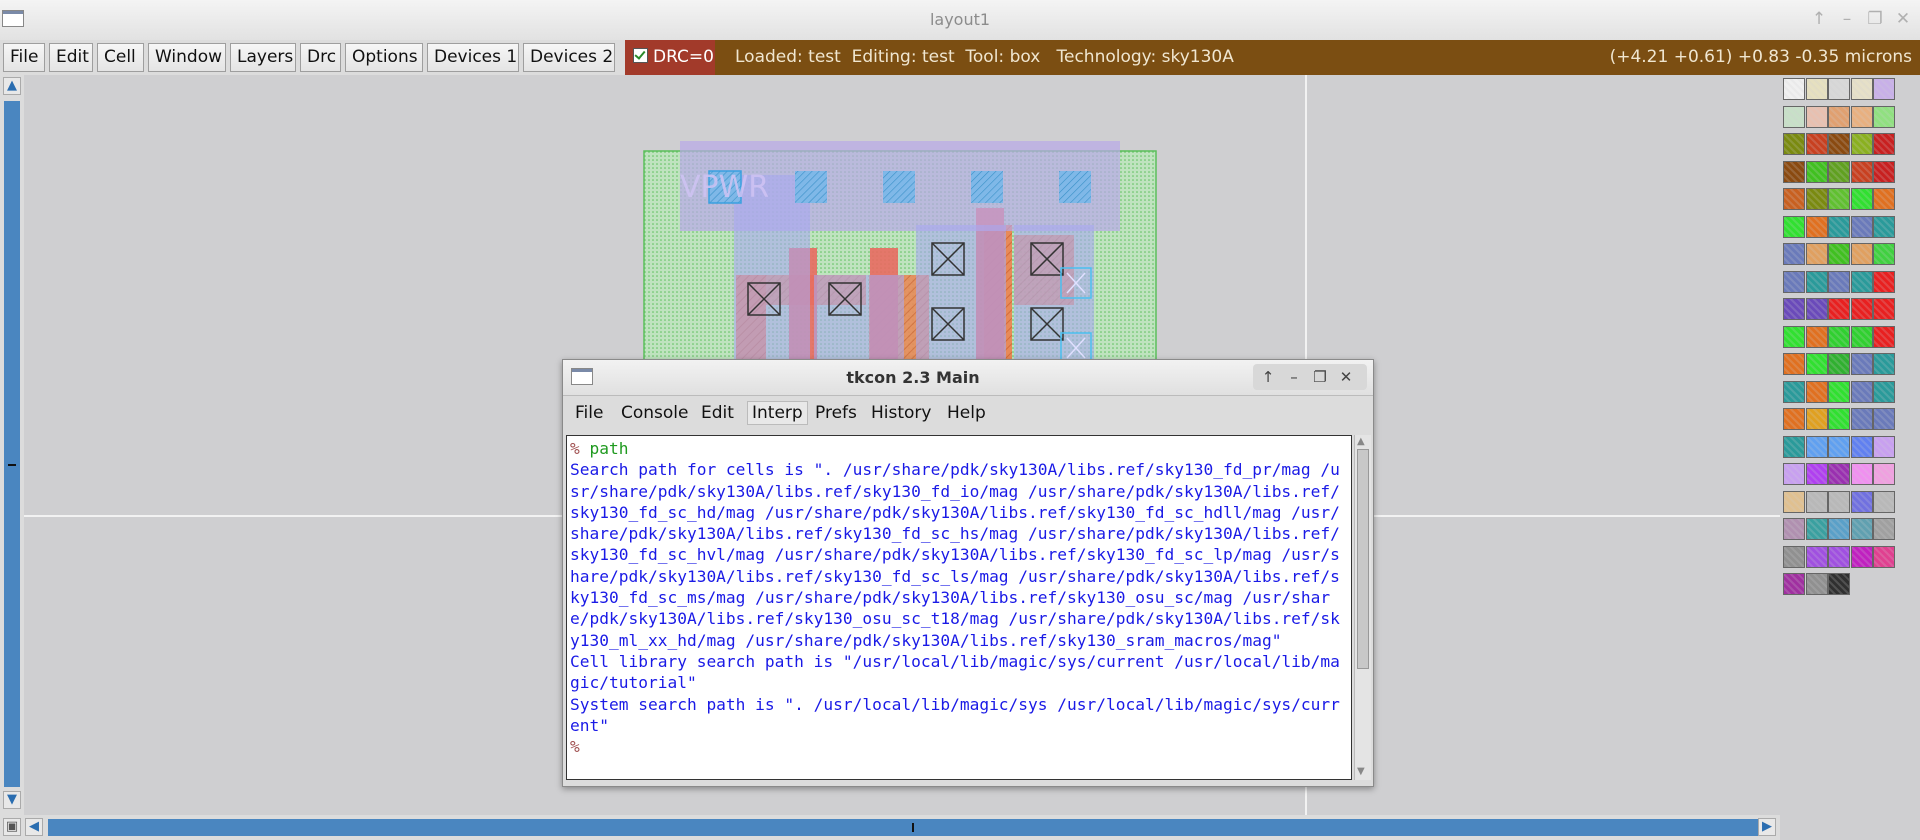 This screenshot has width=1920, height=840. What do you see at coordinates (640, 55) in the screenshot?
I see `drc-checkbox` at bounding box center [640, 55].